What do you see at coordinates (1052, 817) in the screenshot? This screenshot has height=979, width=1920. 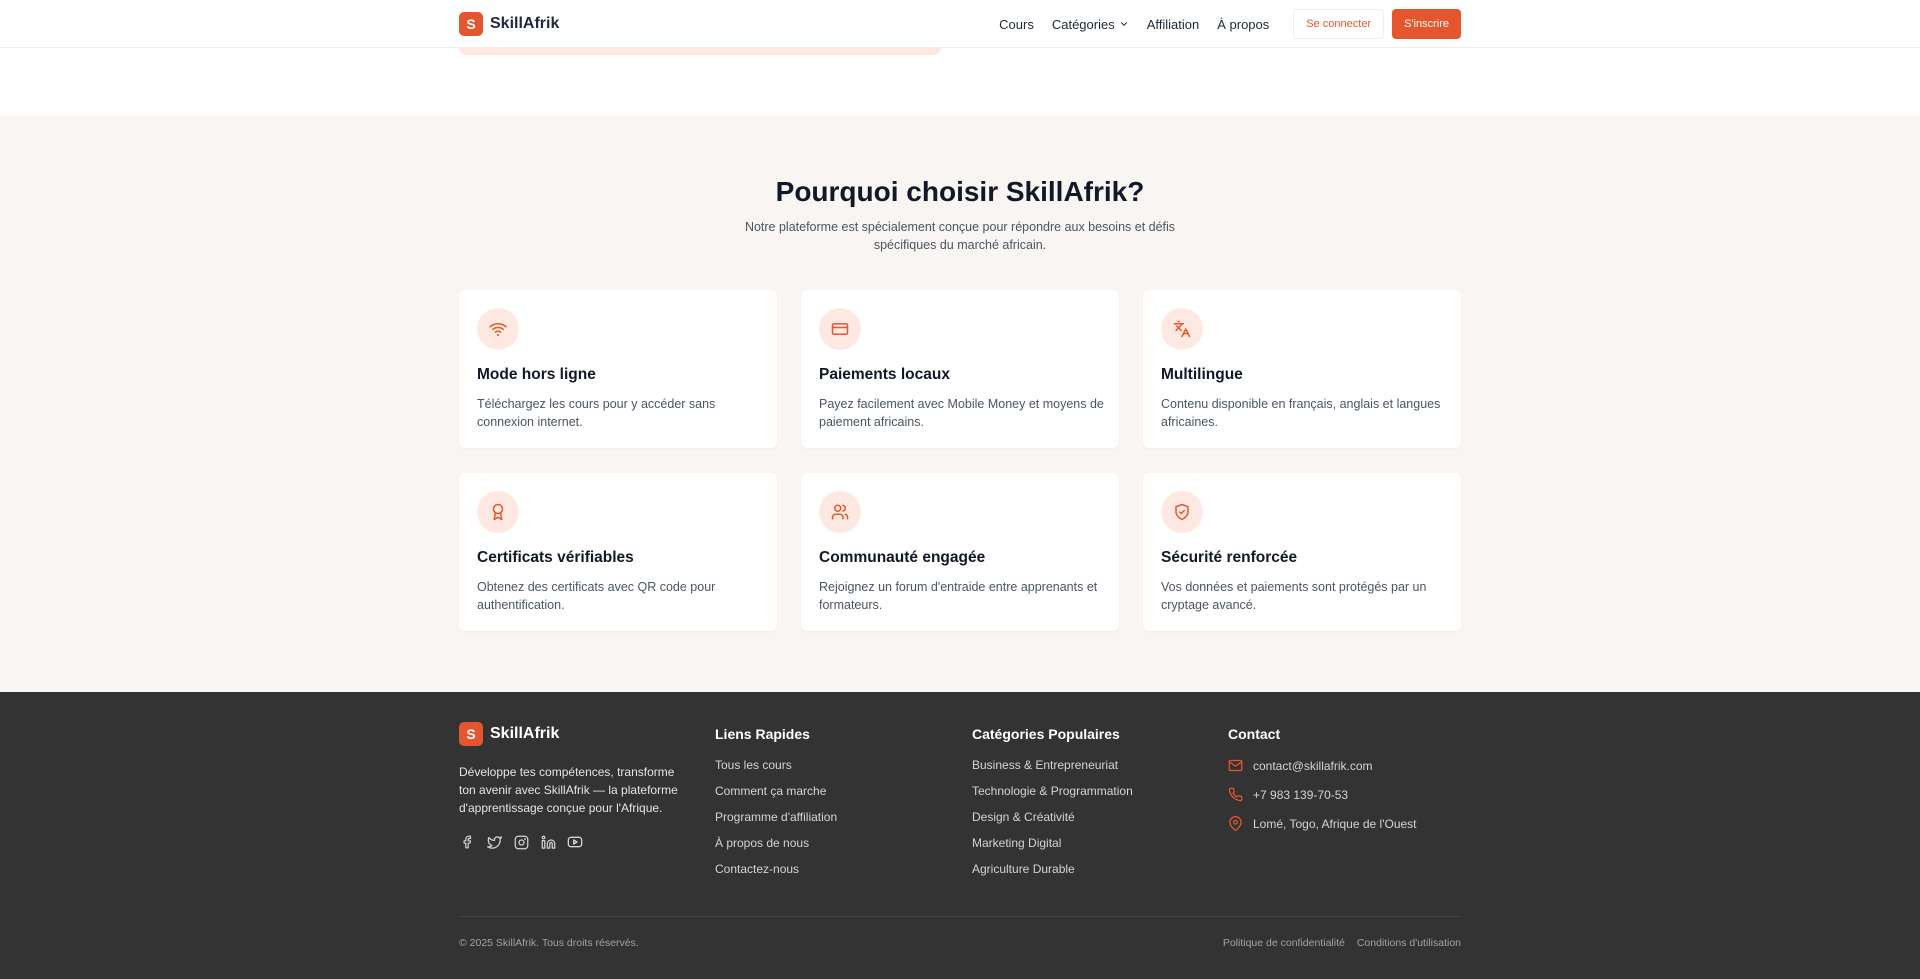 I see `footer-category-design: Design & Créativité` at bounding box center [1052, 817].